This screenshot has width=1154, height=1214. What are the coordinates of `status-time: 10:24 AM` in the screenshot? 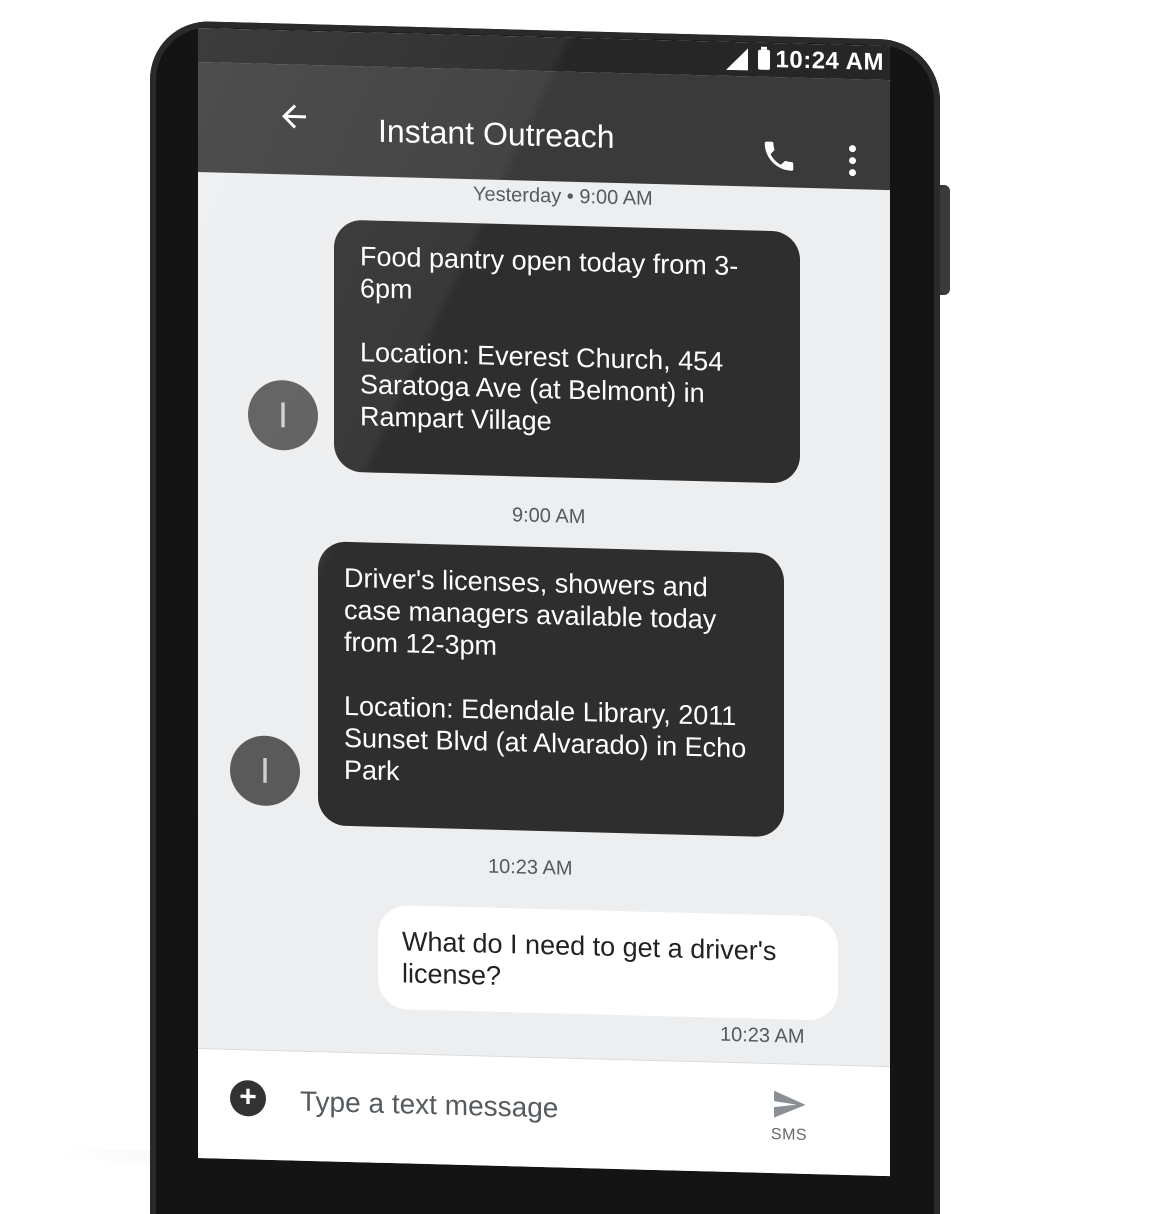 It's located at (829, 61).